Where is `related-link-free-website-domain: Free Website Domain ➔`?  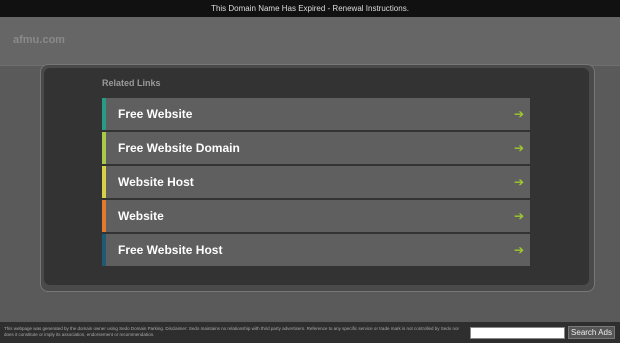
related-link-free-website-domain: Free Website Domain ➔ is located at coordinates (316, 148).